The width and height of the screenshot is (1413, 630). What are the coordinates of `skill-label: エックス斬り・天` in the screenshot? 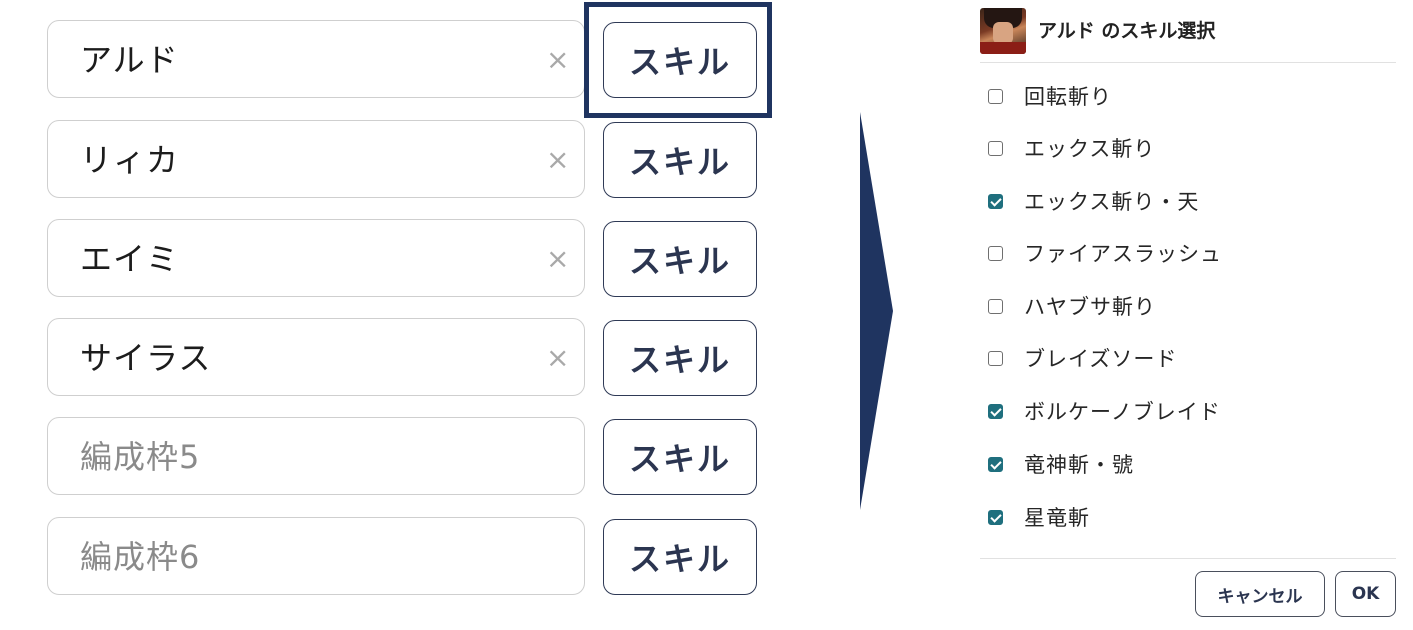 It's located at (1112, 202).